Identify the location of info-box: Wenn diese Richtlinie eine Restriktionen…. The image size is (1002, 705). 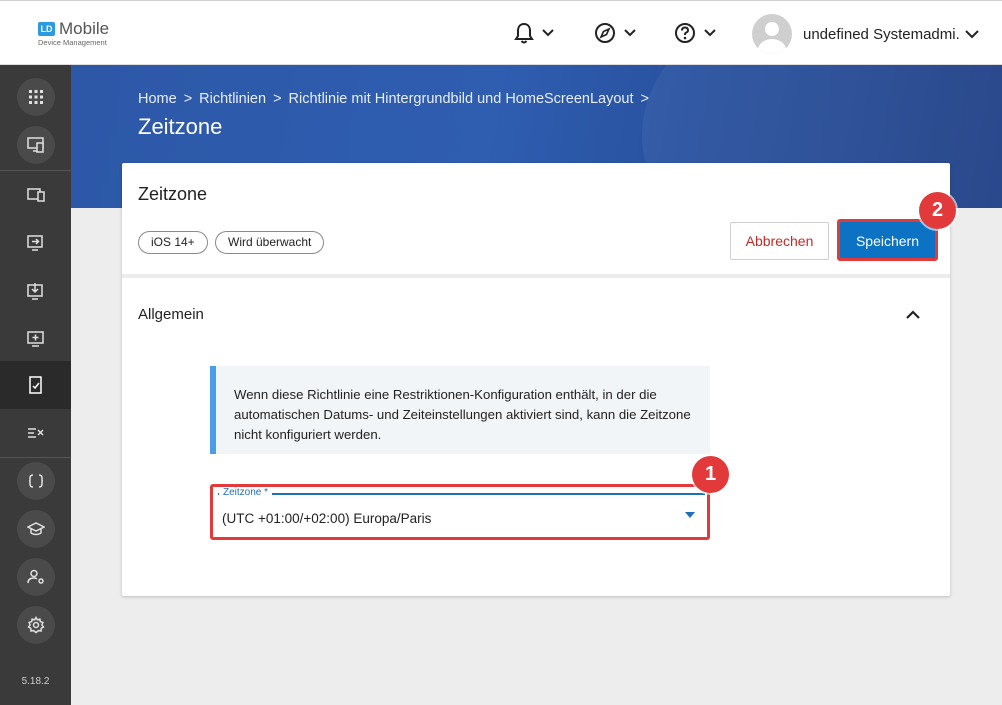
(460, 410).